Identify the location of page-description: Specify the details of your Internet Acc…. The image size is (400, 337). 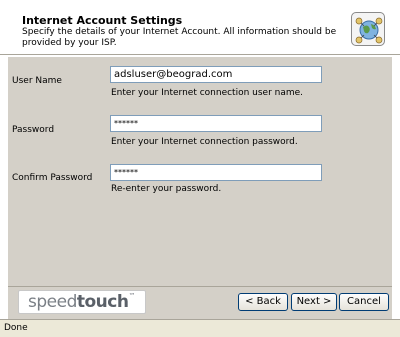
(179, 37).